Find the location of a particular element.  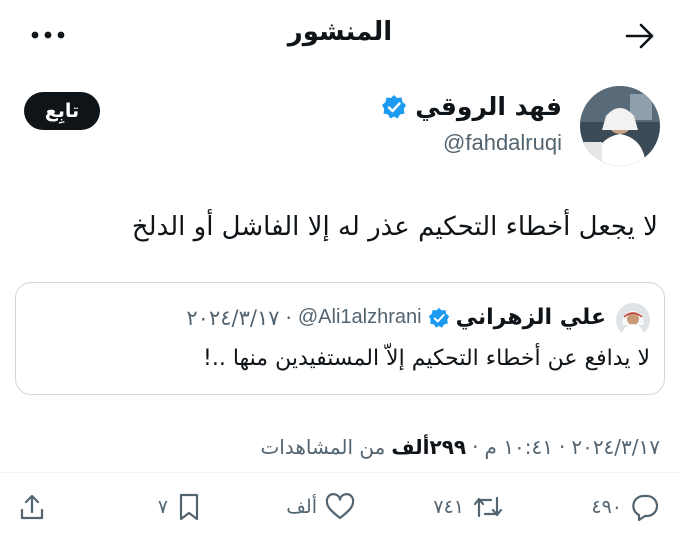

like-count: ألف is located at coordinates (301, 507).